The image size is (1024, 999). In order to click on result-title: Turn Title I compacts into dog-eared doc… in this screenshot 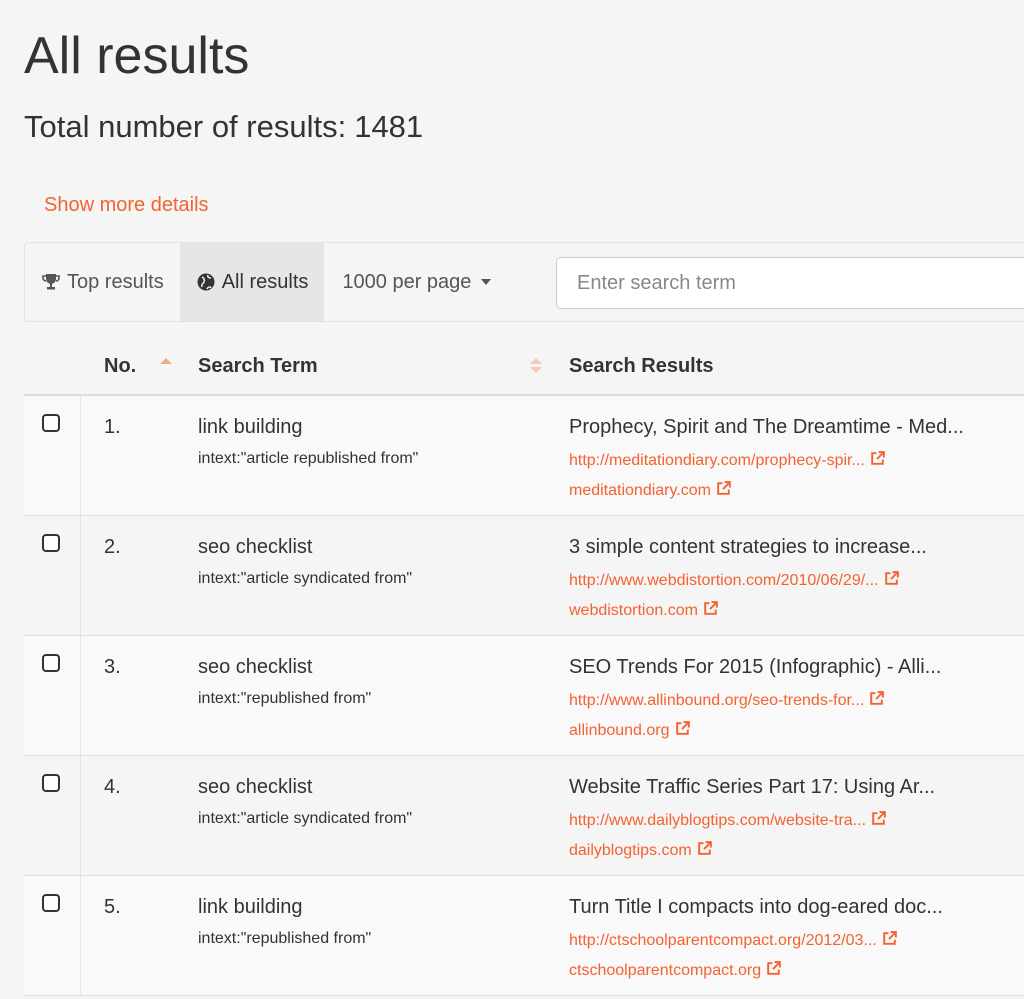, I will do `click(756, 907)`.